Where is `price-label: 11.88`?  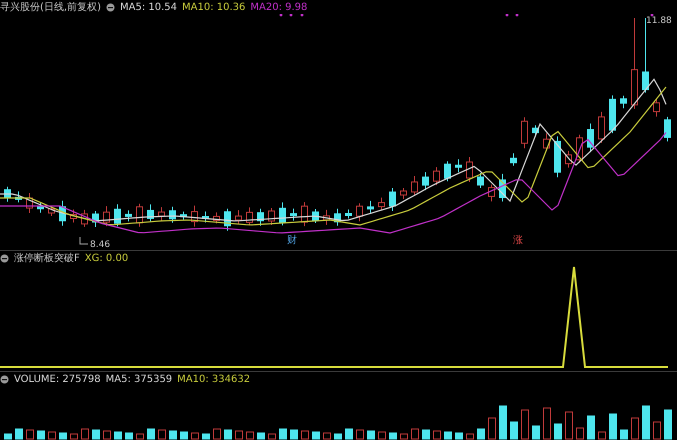 price-label: 11.88 is located at coordinates (659, 21).